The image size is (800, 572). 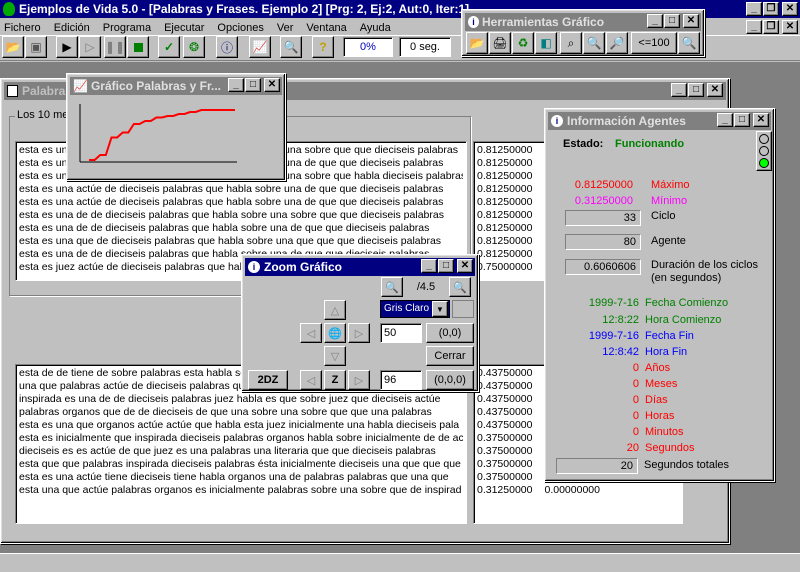 What do you see at coordinates (761, 120) in the screenshot?
I see `info-close-button: ✕` at bounding box center [761, 120].